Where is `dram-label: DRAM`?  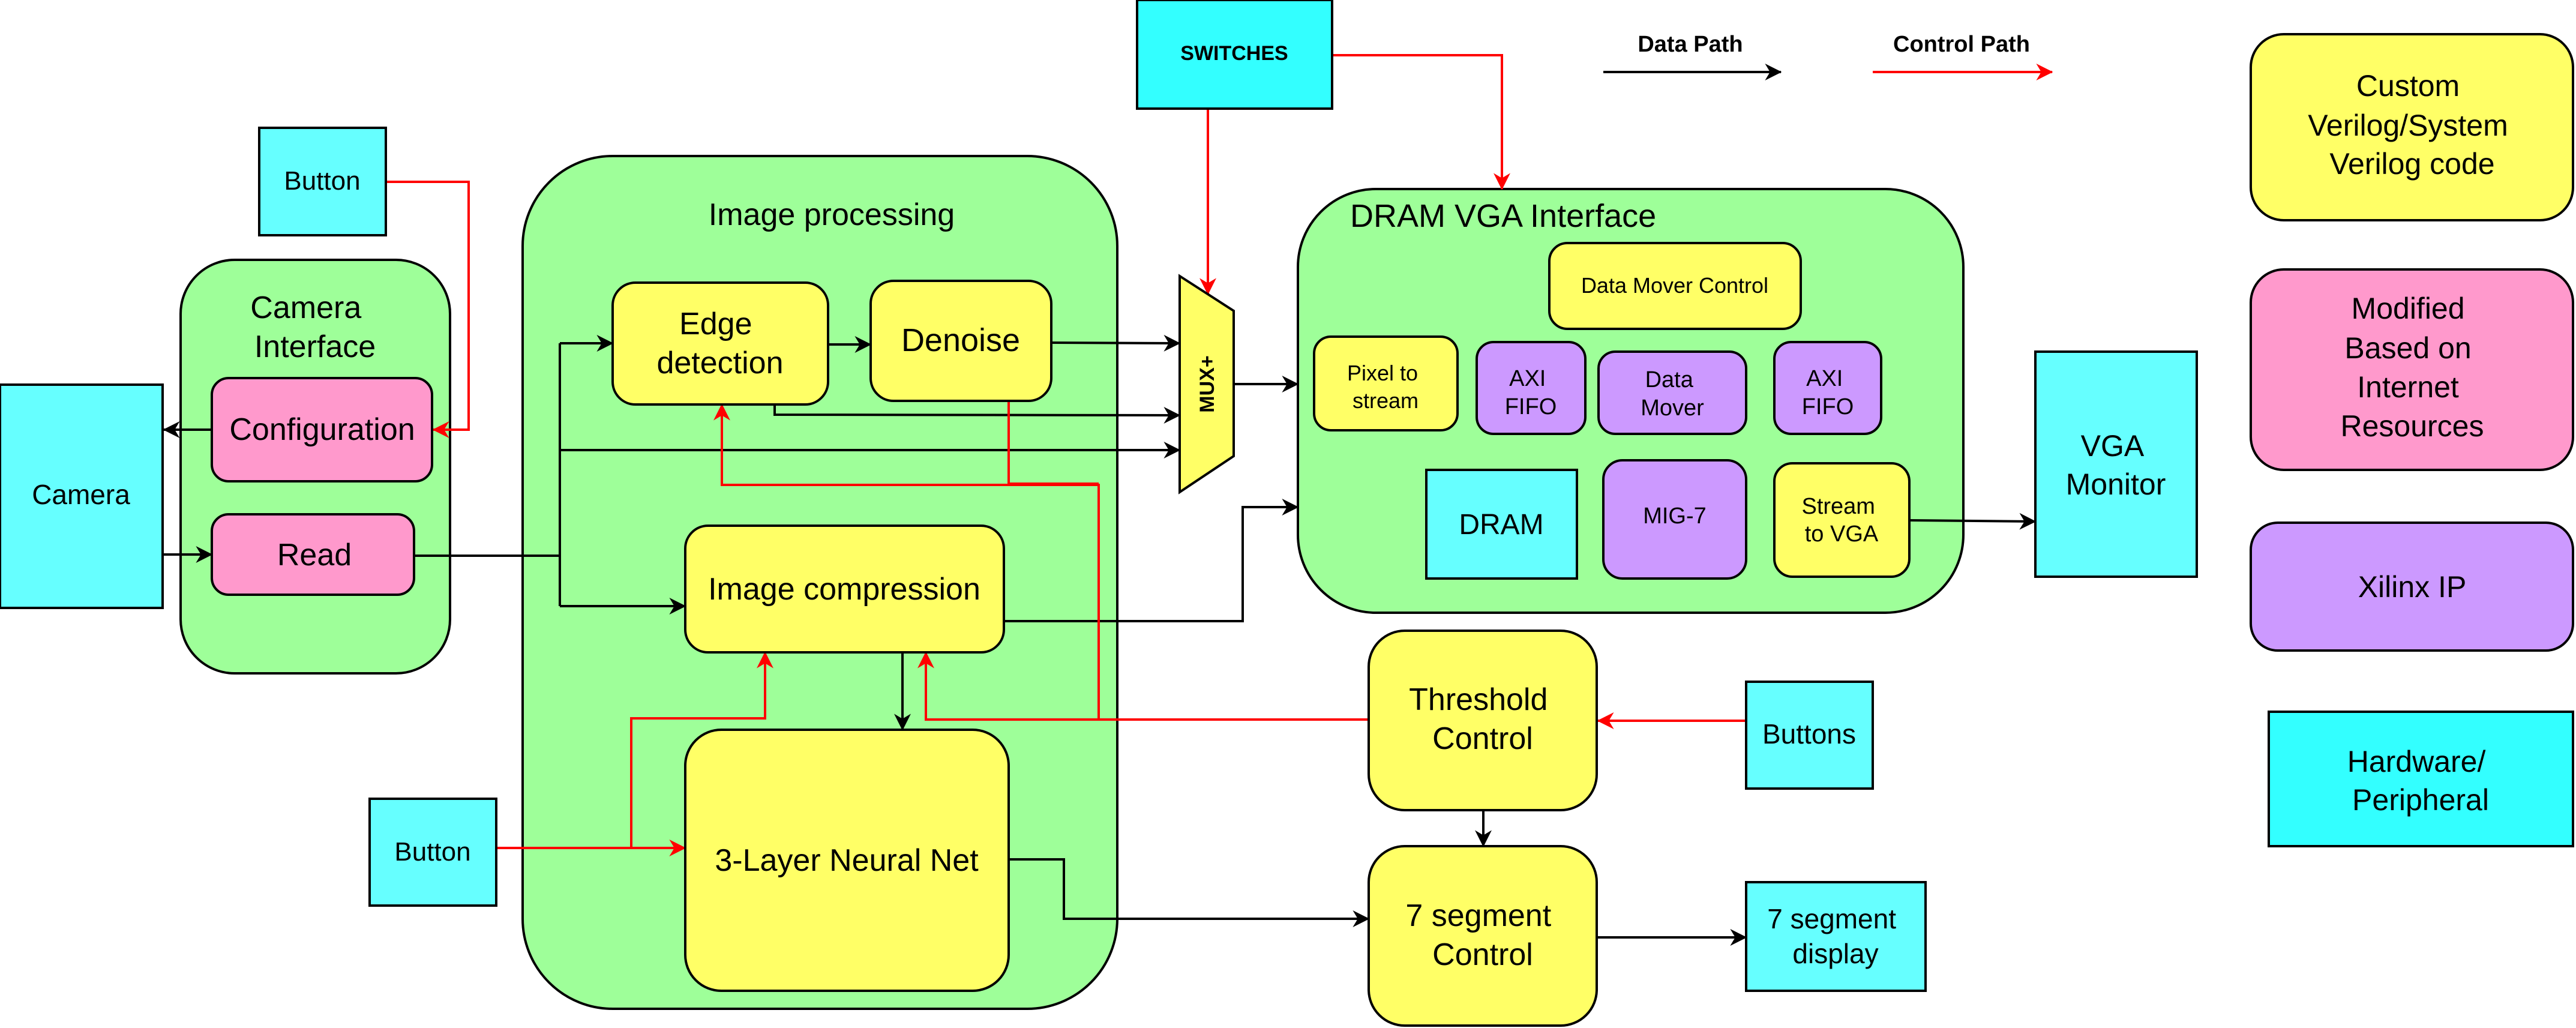 dram-label: DRAM is located at coordinates (1501, 525).